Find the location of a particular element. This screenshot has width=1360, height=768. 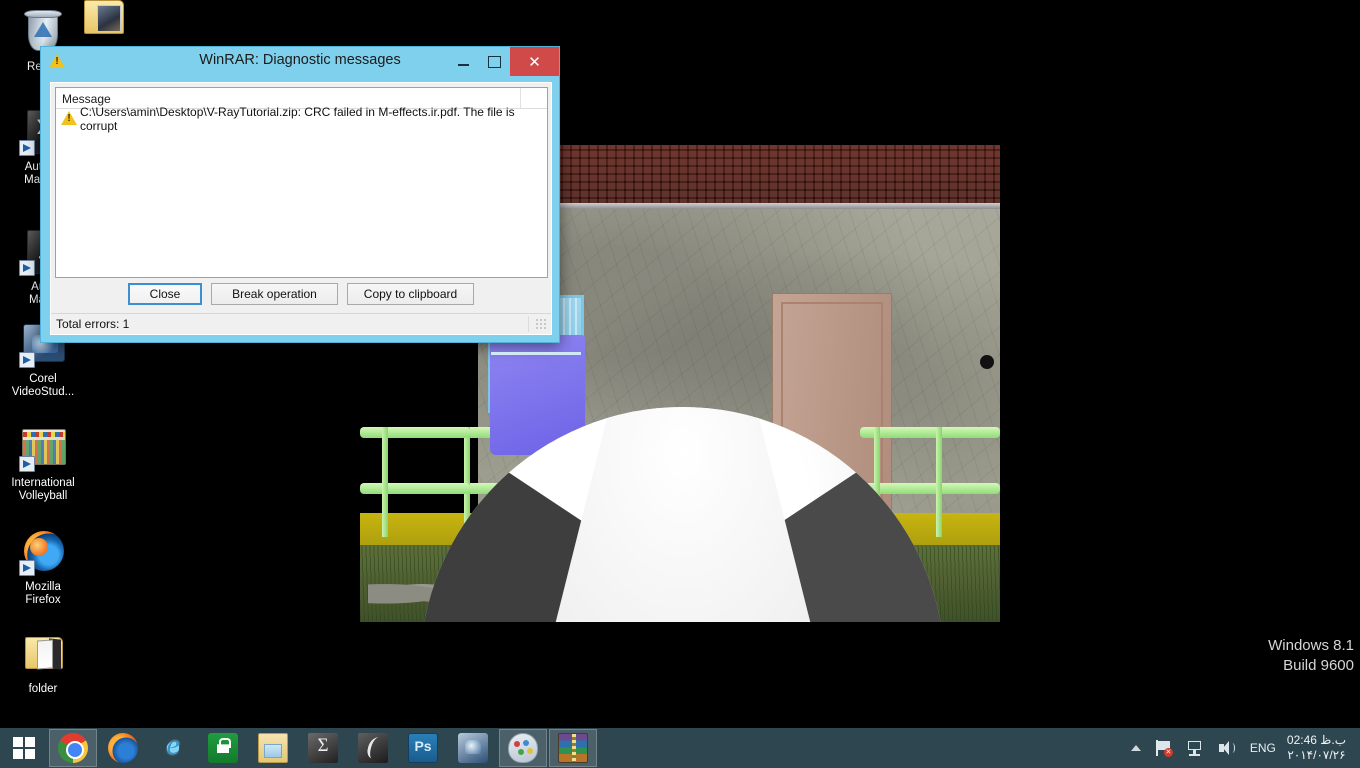

action-center-button: ✕ is located at coordinates (1163, 748).